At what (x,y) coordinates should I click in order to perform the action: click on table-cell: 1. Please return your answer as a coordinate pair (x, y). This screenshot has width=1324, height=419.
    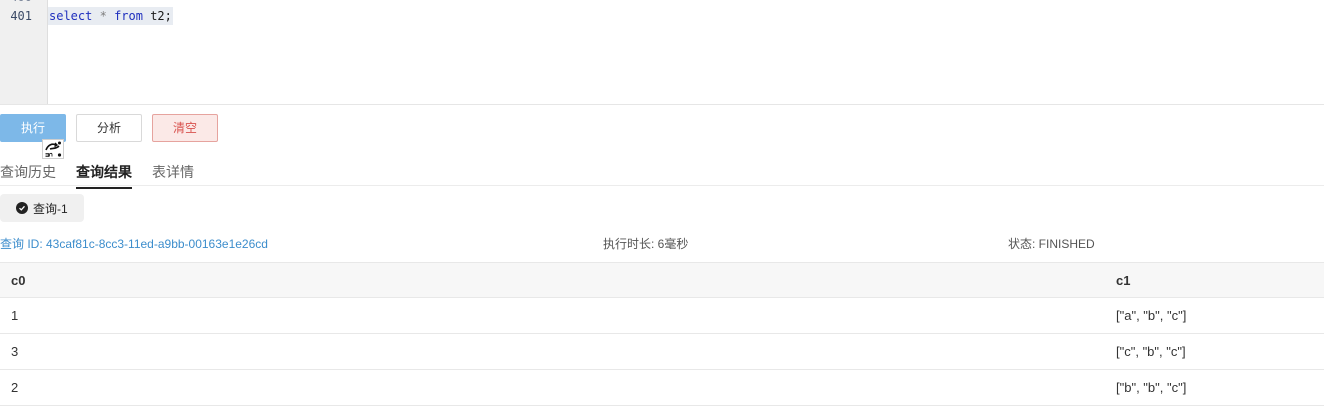
    Looking at the image, I should click on (15, 315).